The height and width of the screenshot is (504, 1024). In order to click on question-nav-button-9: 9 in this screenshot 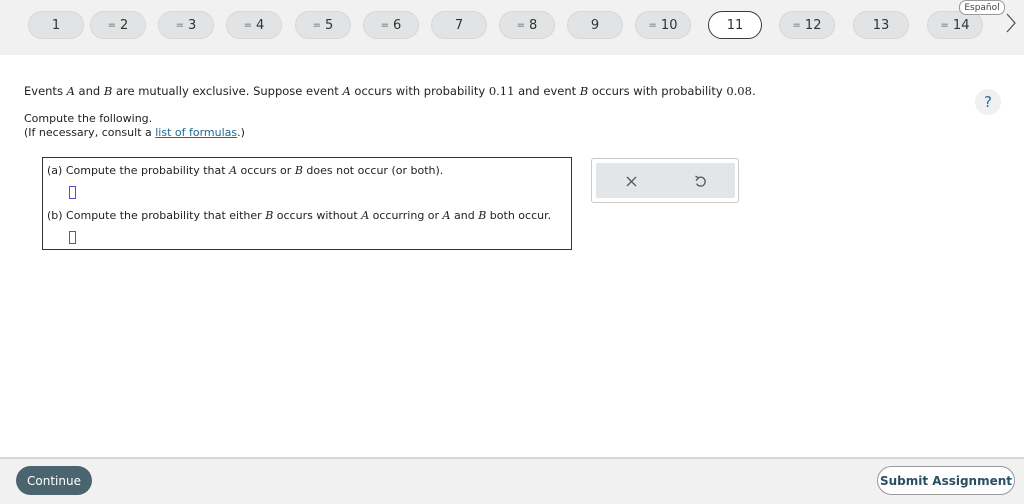, I will do `click(595, 25)`.